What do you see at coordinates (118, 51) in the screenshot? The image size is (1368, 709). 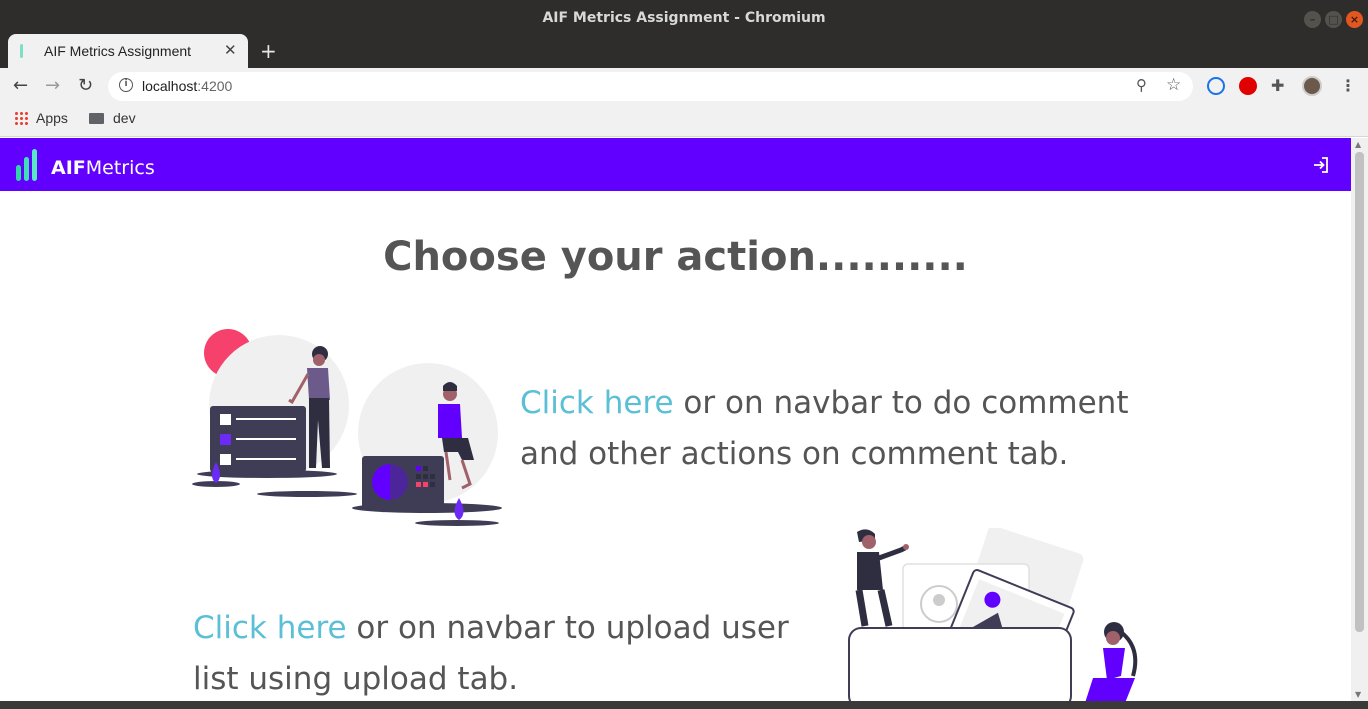 I see `tab-title: AIF Metrics Assignment` at bounding box center [118, 51].